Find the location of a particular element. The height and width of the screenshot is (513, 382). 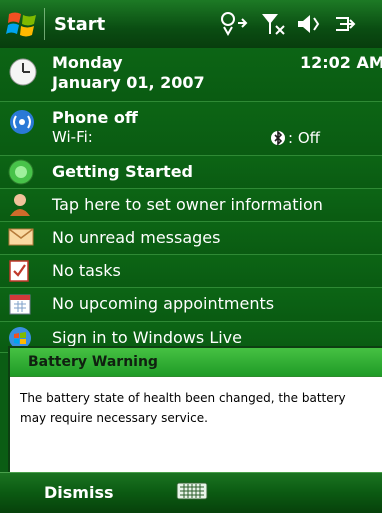

battery-warning-header: Battery Warning is located at coordinates (196, 362).